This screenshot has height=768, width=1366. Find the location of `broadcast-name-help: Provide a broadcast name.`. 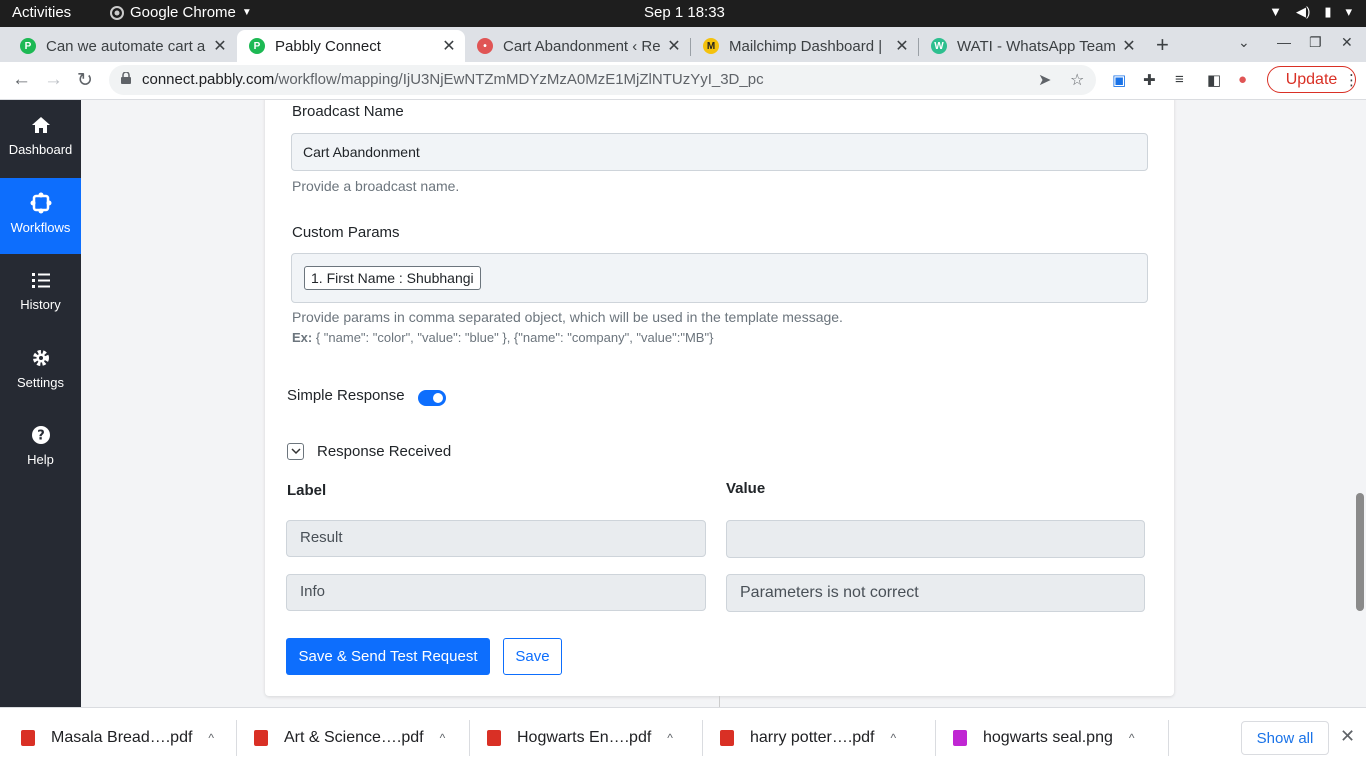

broadcast-name-help: Provide a broadcast name. is located at coordinates (376, 186).